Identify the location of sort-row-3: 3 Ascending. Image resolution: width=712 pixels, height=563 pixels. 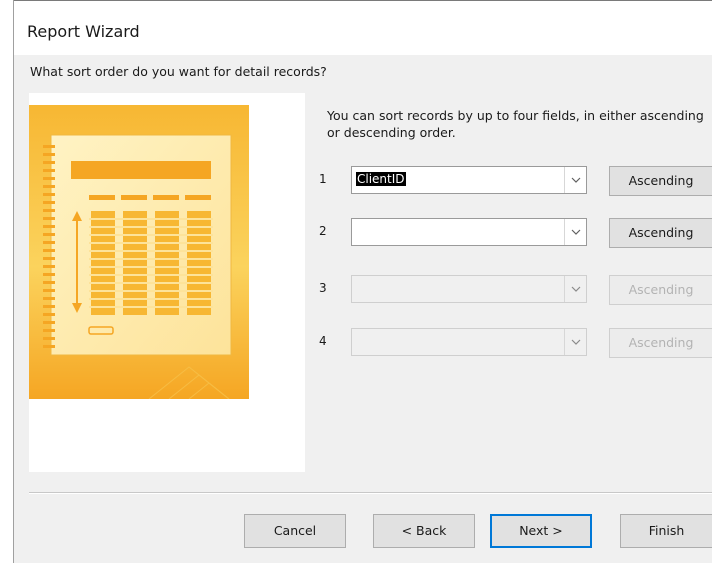
(515, 290).